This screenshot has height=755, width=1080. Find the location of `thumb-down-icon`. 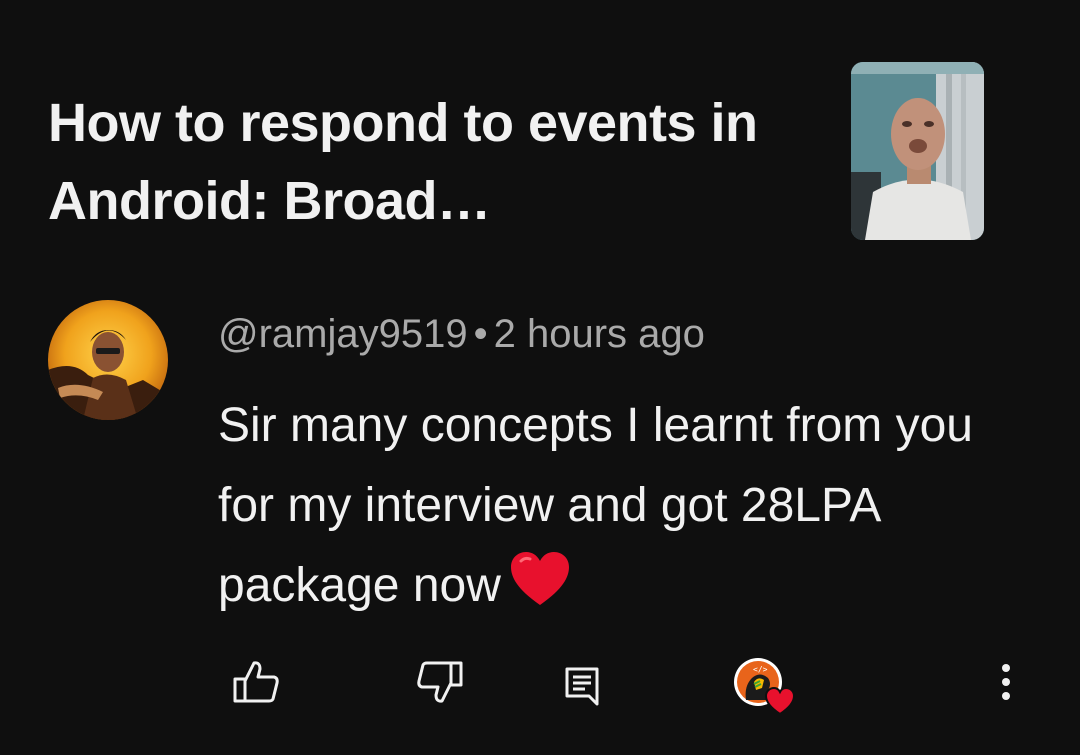

thumb-down-icon is located at coordinates (440, 684).